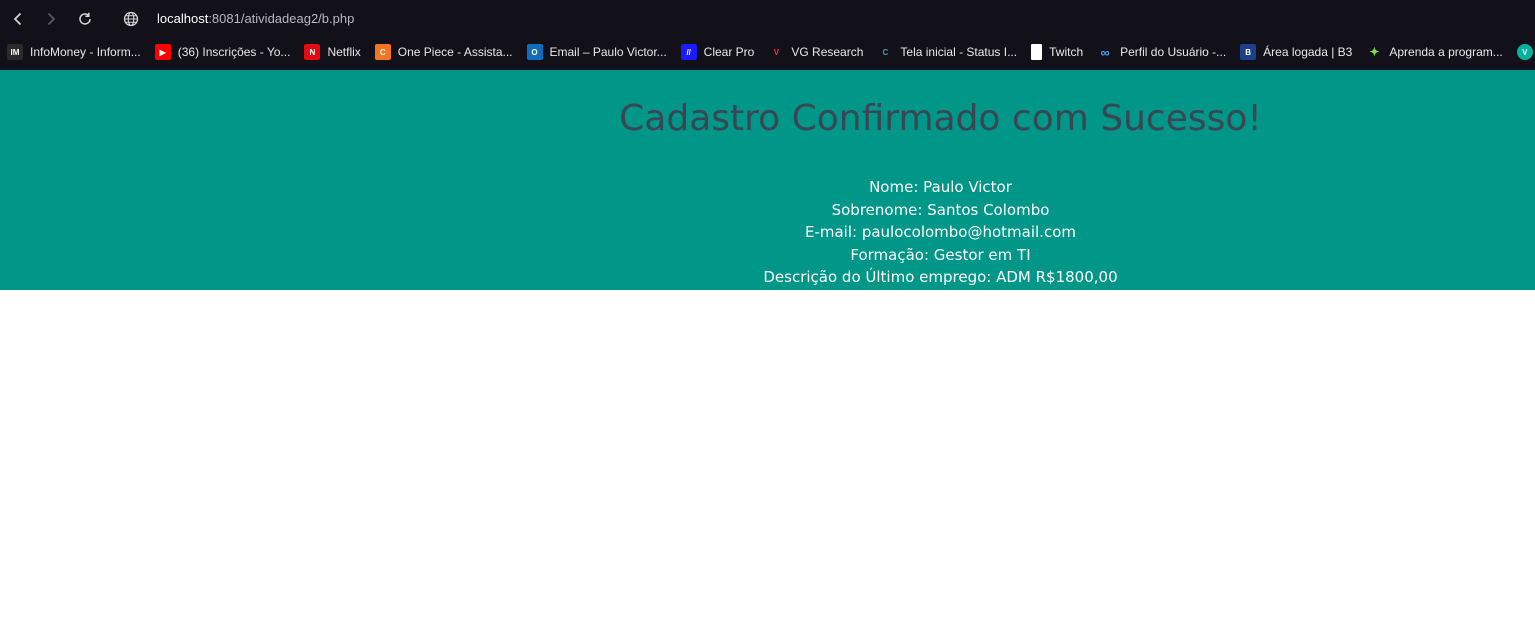  I want to click on globe-icon, so click(131, 19).